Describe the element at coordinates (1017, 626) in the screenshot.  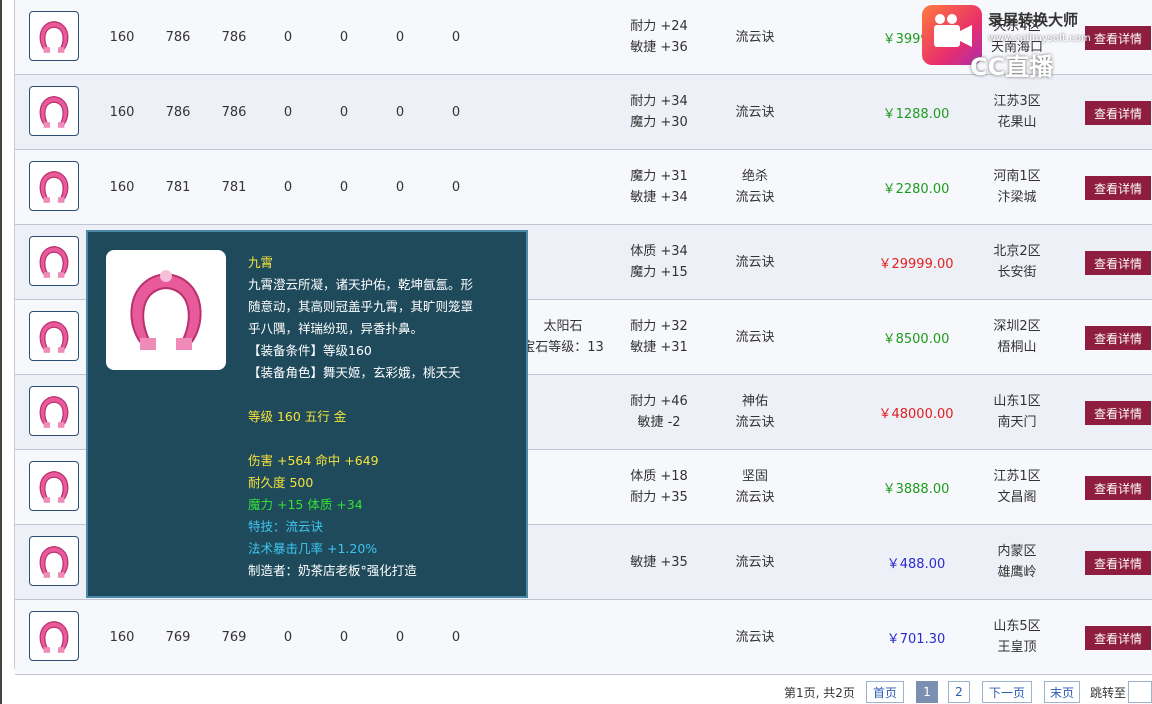
I see `server-region: 山东5区` at that location.